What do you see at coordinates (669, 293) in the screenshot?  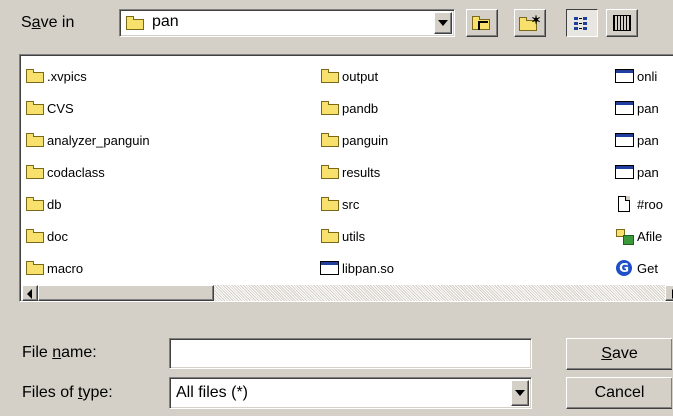 I see `scroll-right-button` at bounding box center [669, 293].